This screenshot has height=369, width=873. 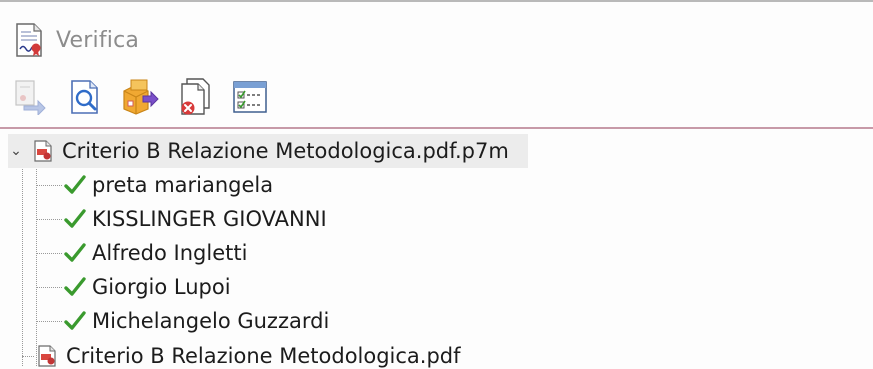 I want to click on window-title: Verifica, so click(x=98, y=40).